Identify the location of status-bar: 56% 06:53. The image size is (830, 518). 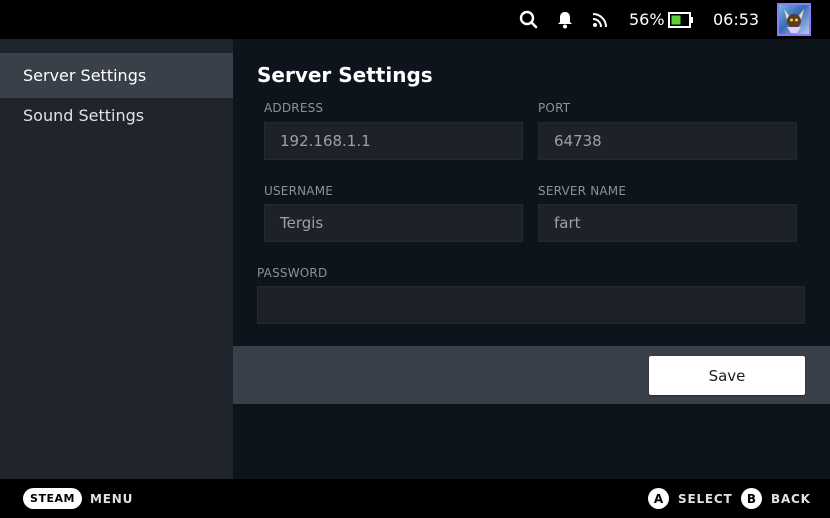
(415, 19).